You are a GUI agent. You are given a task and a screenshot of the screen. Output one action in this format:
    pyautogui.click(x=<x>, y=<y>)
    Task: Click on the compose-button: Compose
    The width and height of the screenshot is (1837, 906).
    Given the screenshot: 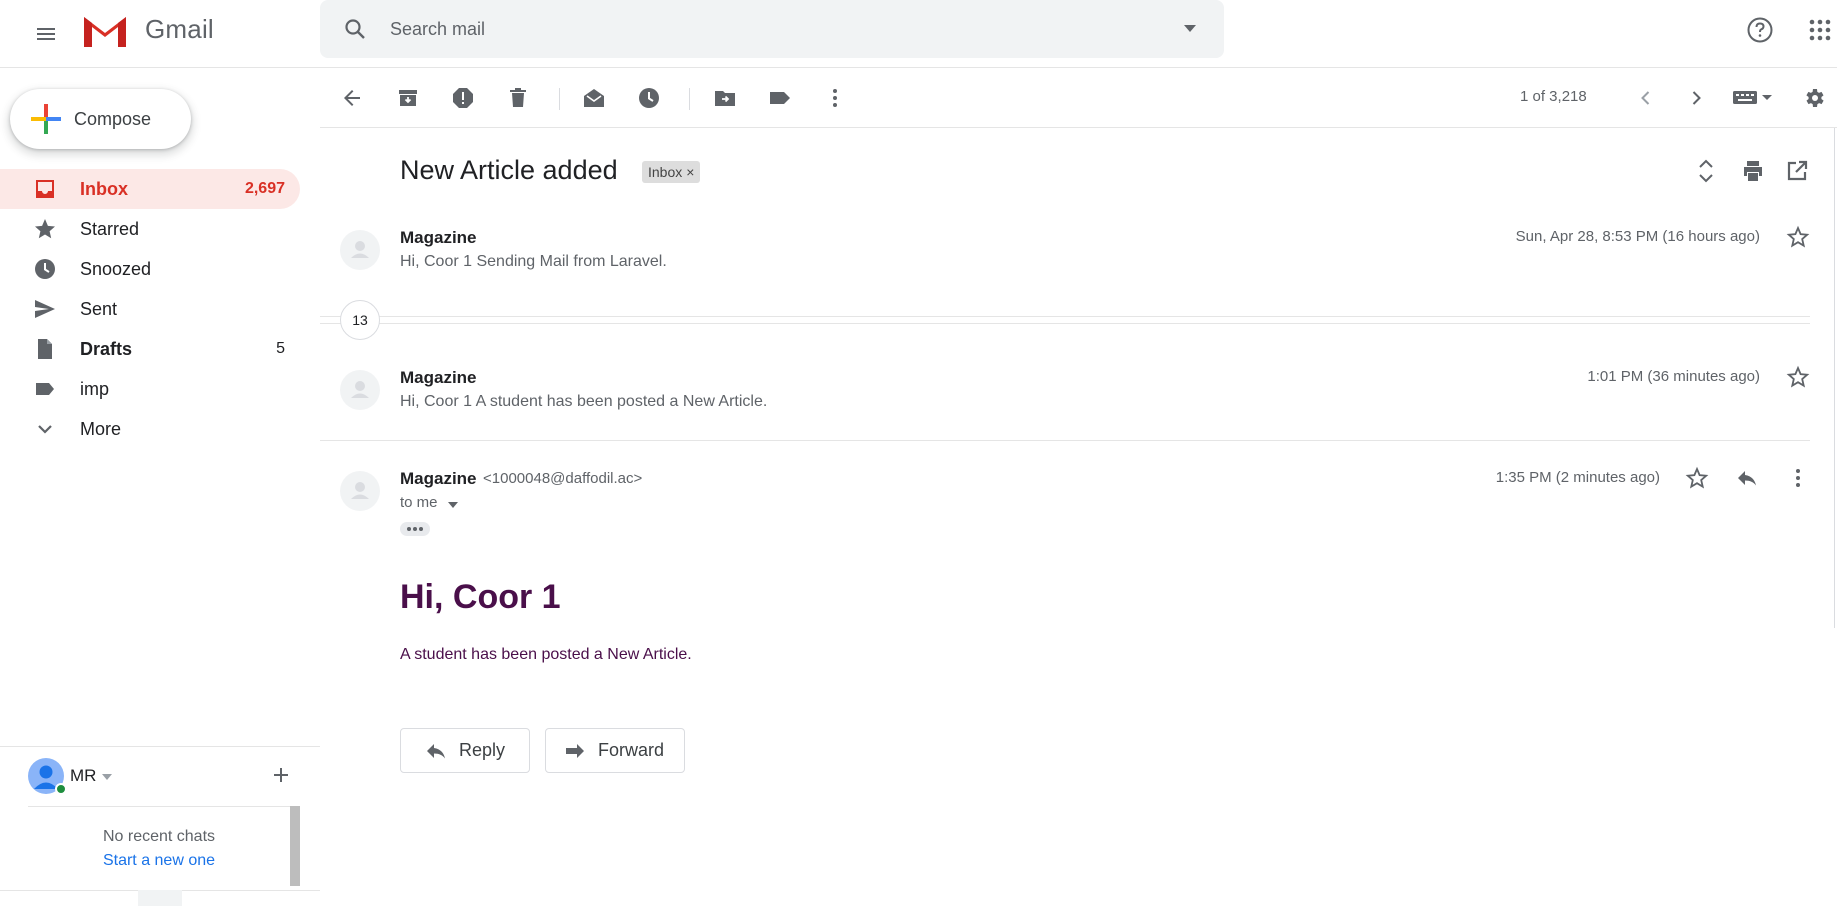 What is the action you would take?
    pyautogui.click(x=100, y=119)
    